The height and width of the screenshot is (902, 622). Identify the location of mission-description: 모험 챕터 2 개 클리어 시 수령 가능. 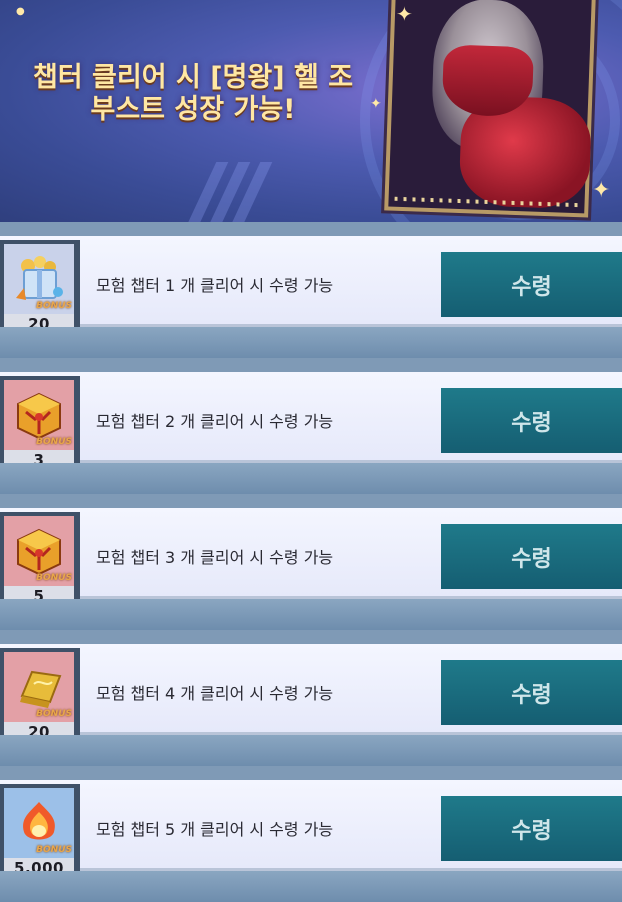
(215, 421).